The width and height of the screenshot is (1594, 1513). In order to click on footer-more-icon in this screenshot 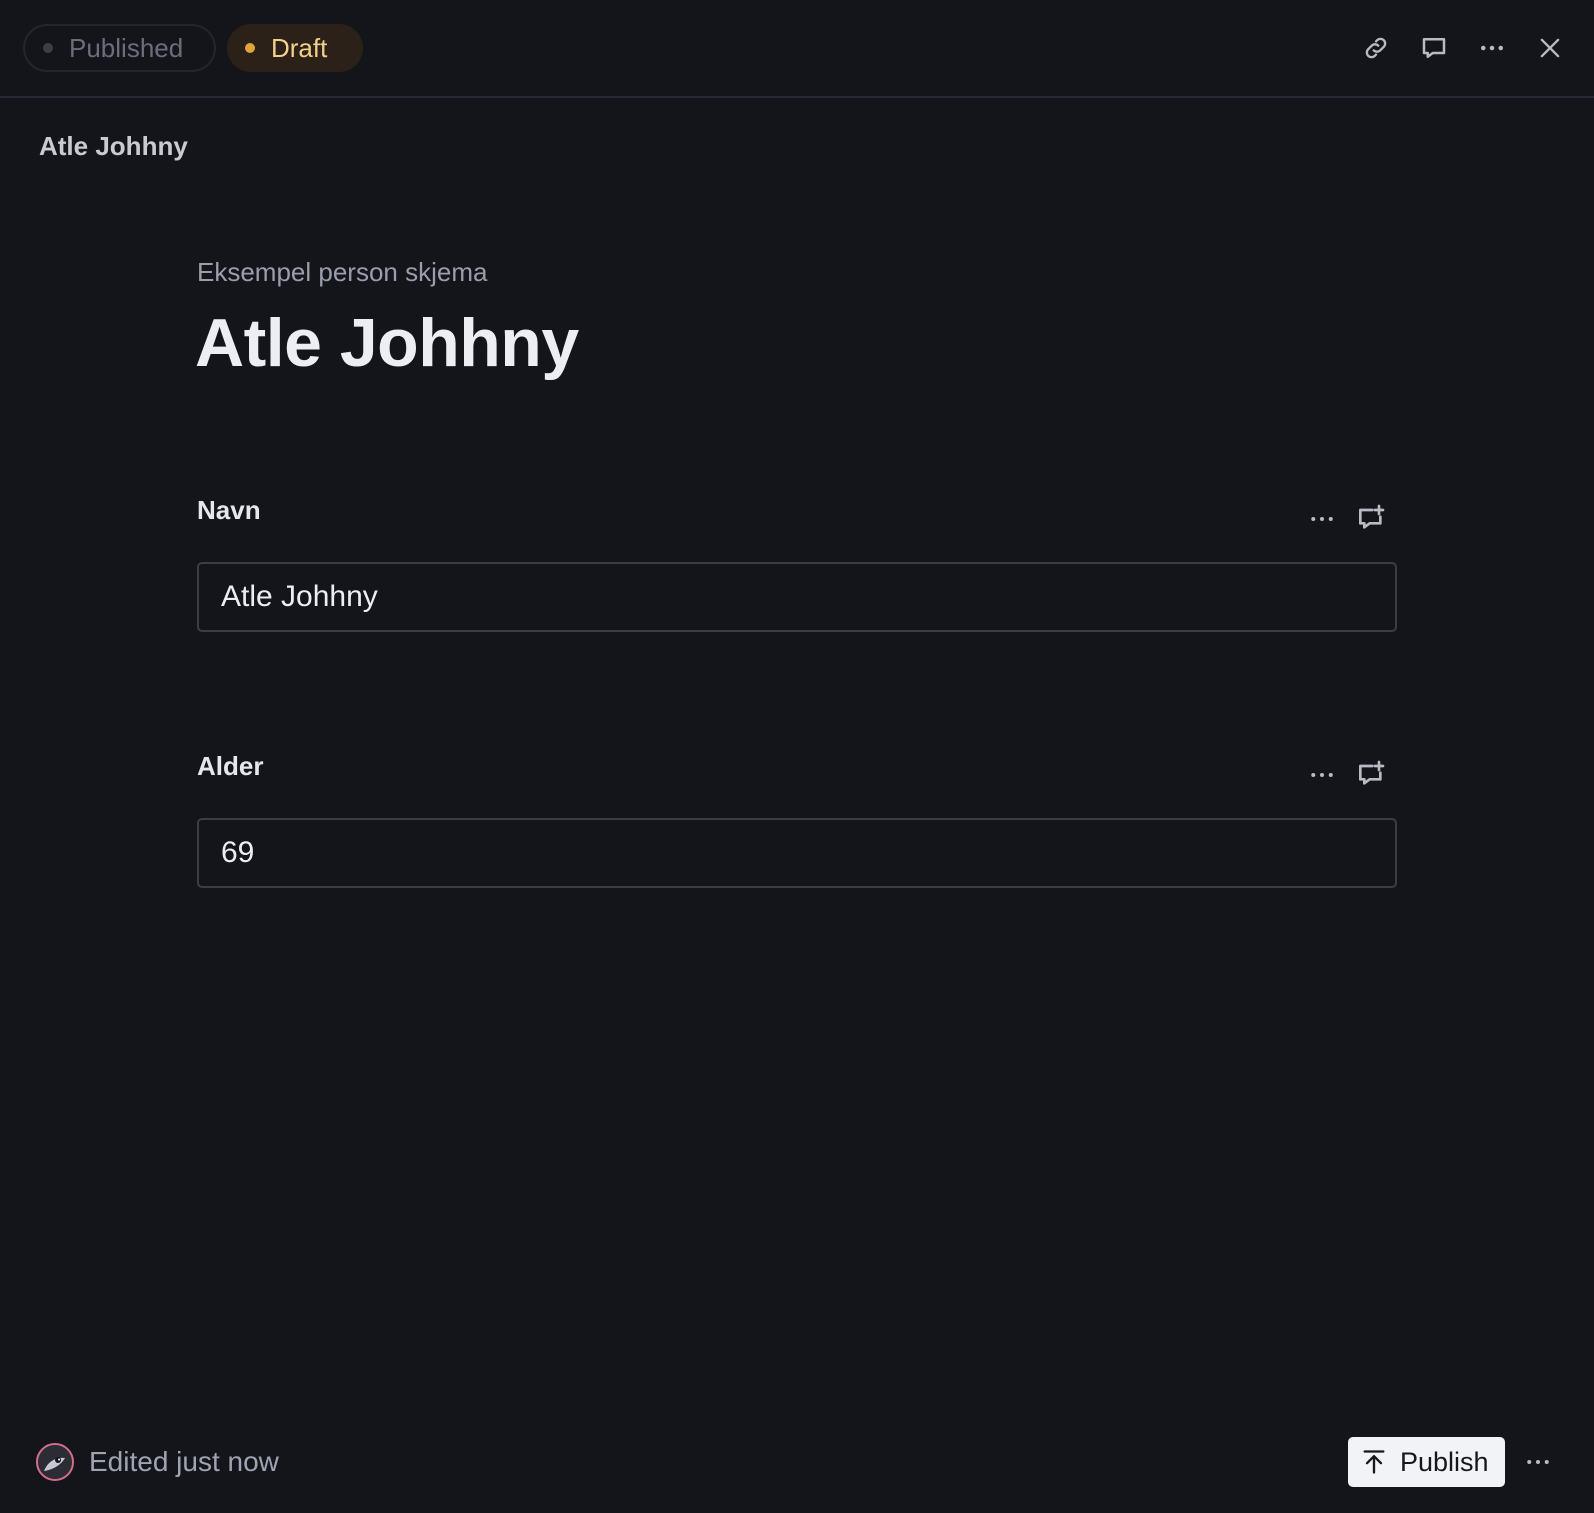, I will do `click(1538, 1462)`.